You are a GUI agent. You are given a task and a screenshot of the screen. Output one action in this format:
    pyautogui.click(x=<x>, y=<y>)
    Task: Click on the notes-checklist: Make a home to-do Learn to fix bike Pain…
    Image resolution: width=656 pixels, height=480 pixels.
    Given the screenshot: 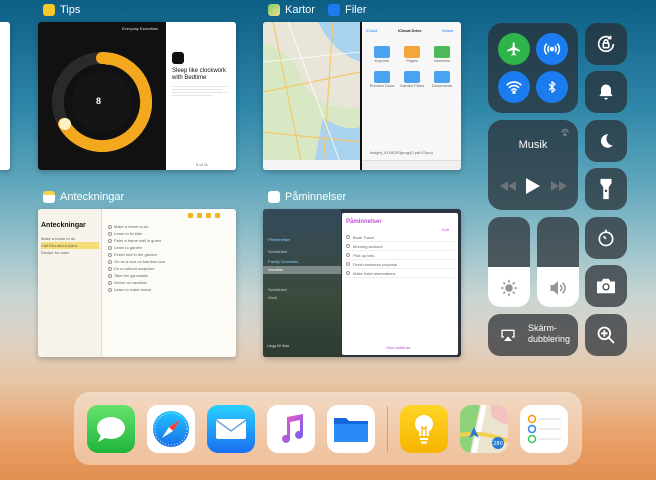 What is the action you would take?
    pyautogui.click(x=168, y=258)
    